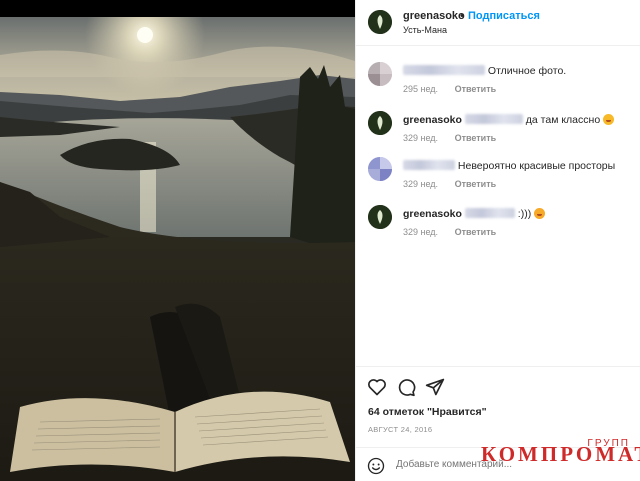 This screenshot has height=481, width=640. What do you see at coordinates (527, 71) in the screenshot?
I see `comment-text: Отличное фото.` at bounding box center [527, 71].